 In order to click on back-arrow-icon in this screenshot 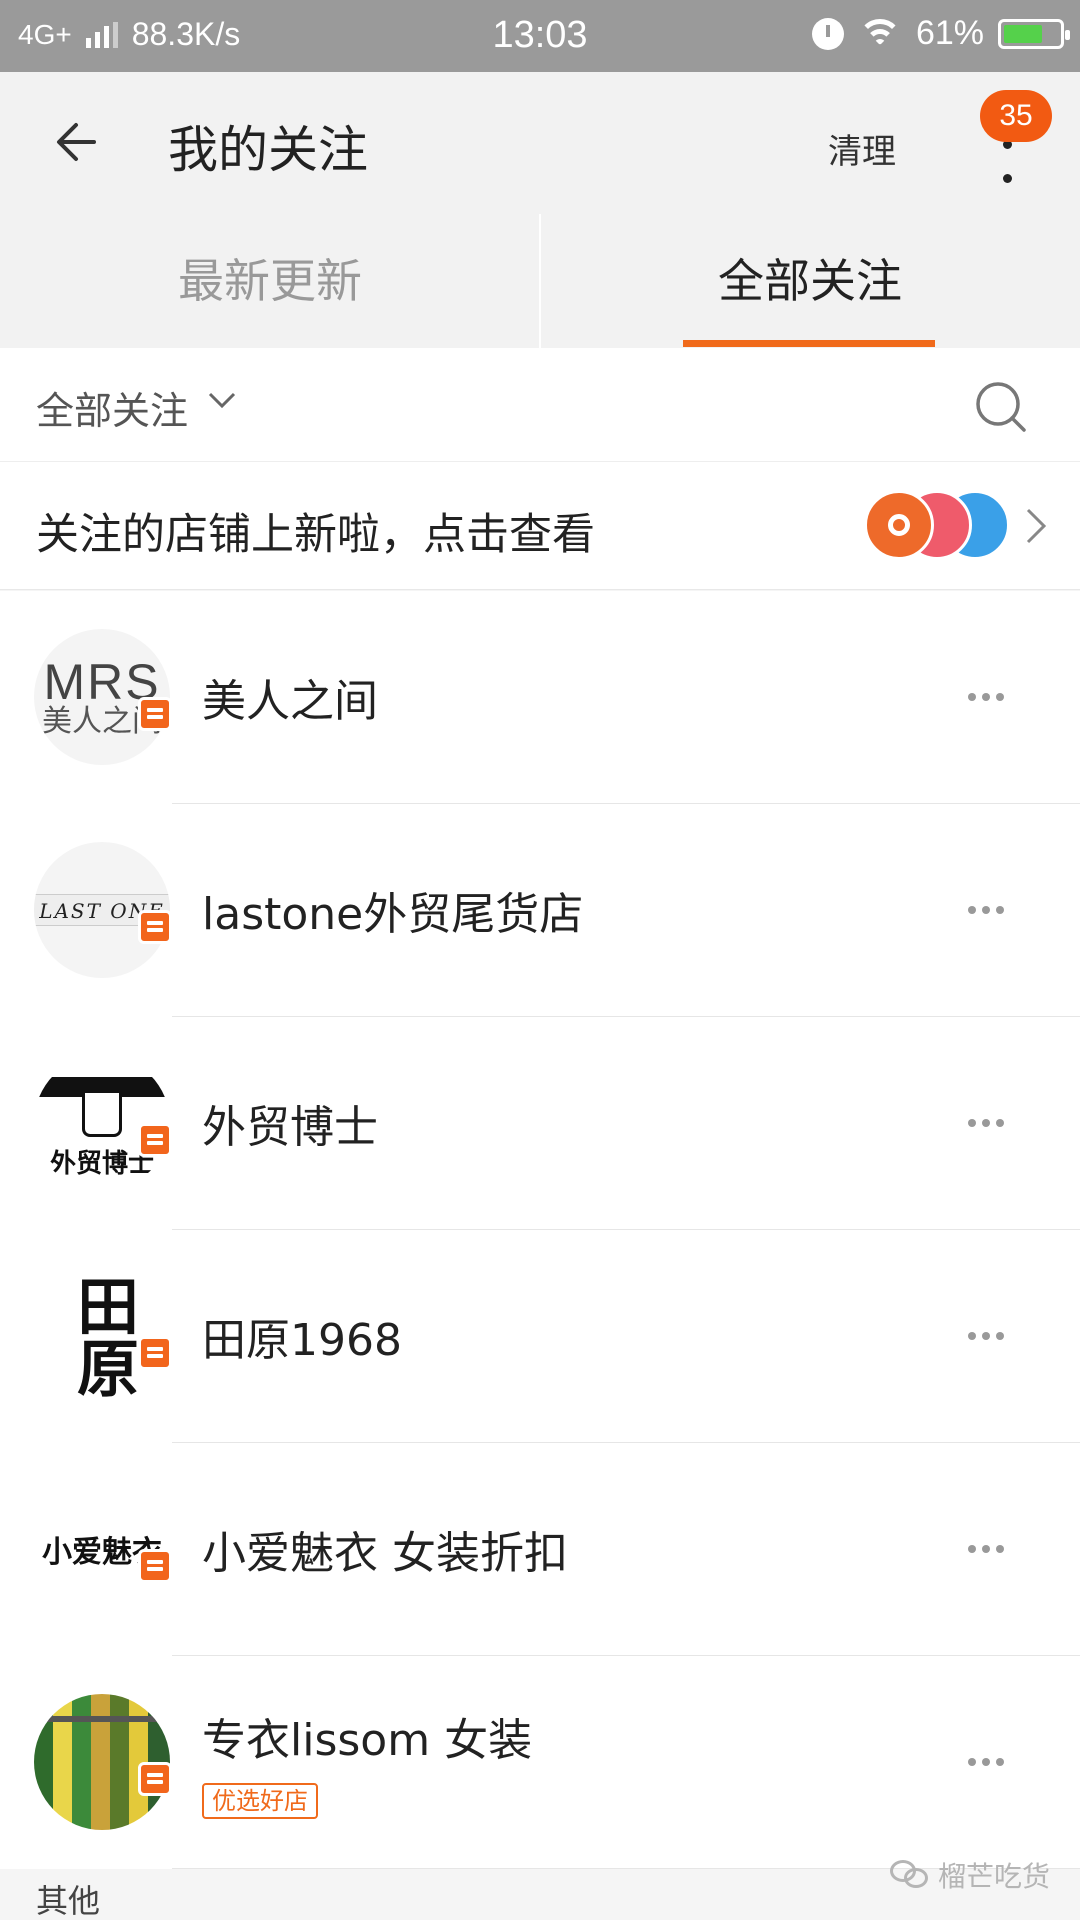, I will do `click(80, 142)`.